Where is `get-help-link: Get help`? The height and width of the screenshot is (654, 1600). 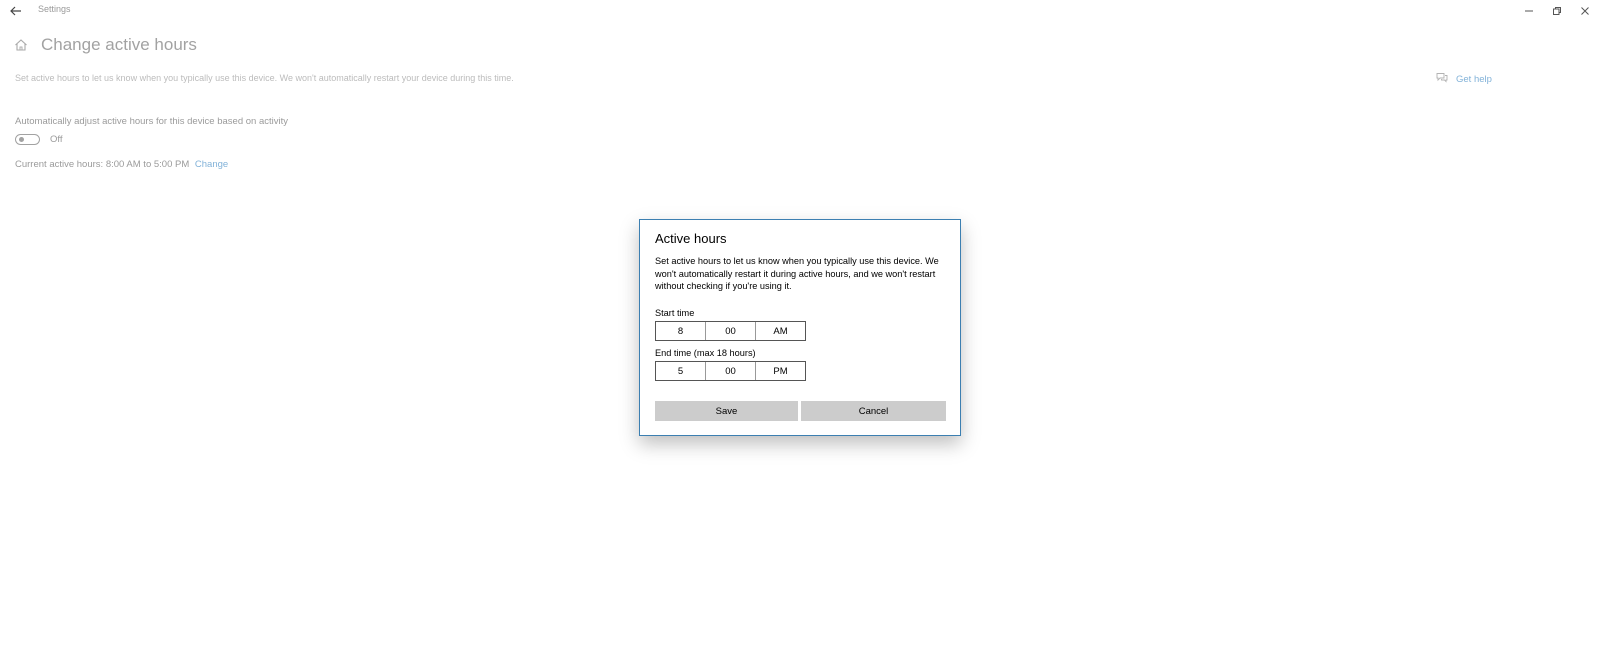 get-help-link: Get help is located at coordinates (1464, 79).